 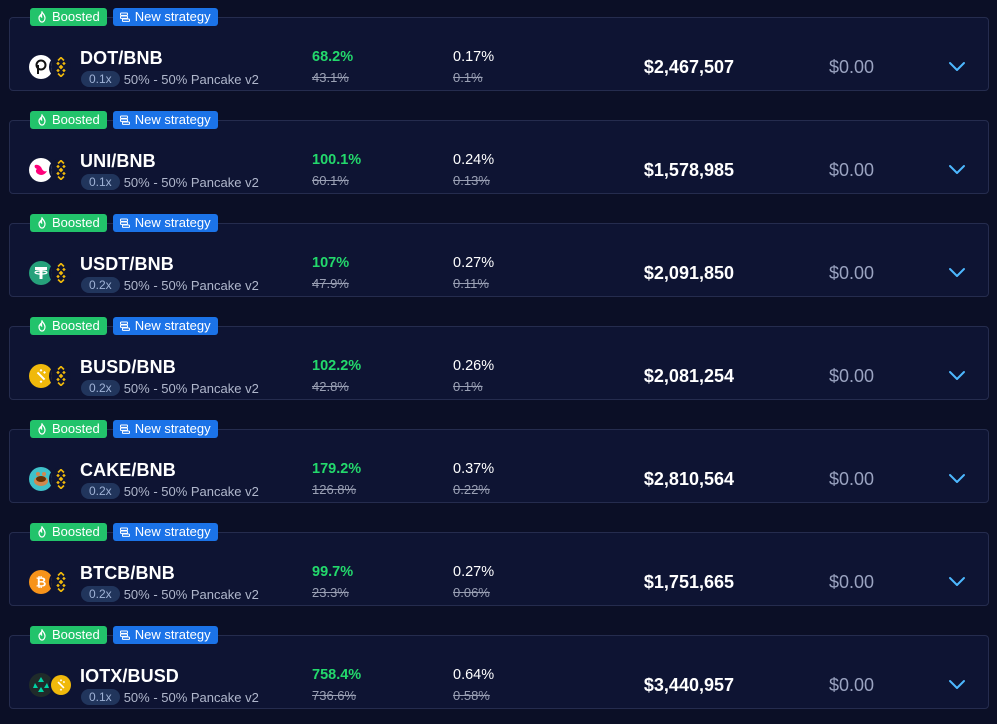 I want to click on pair-name: BTCB/BNB, so click(x=127, y=573).